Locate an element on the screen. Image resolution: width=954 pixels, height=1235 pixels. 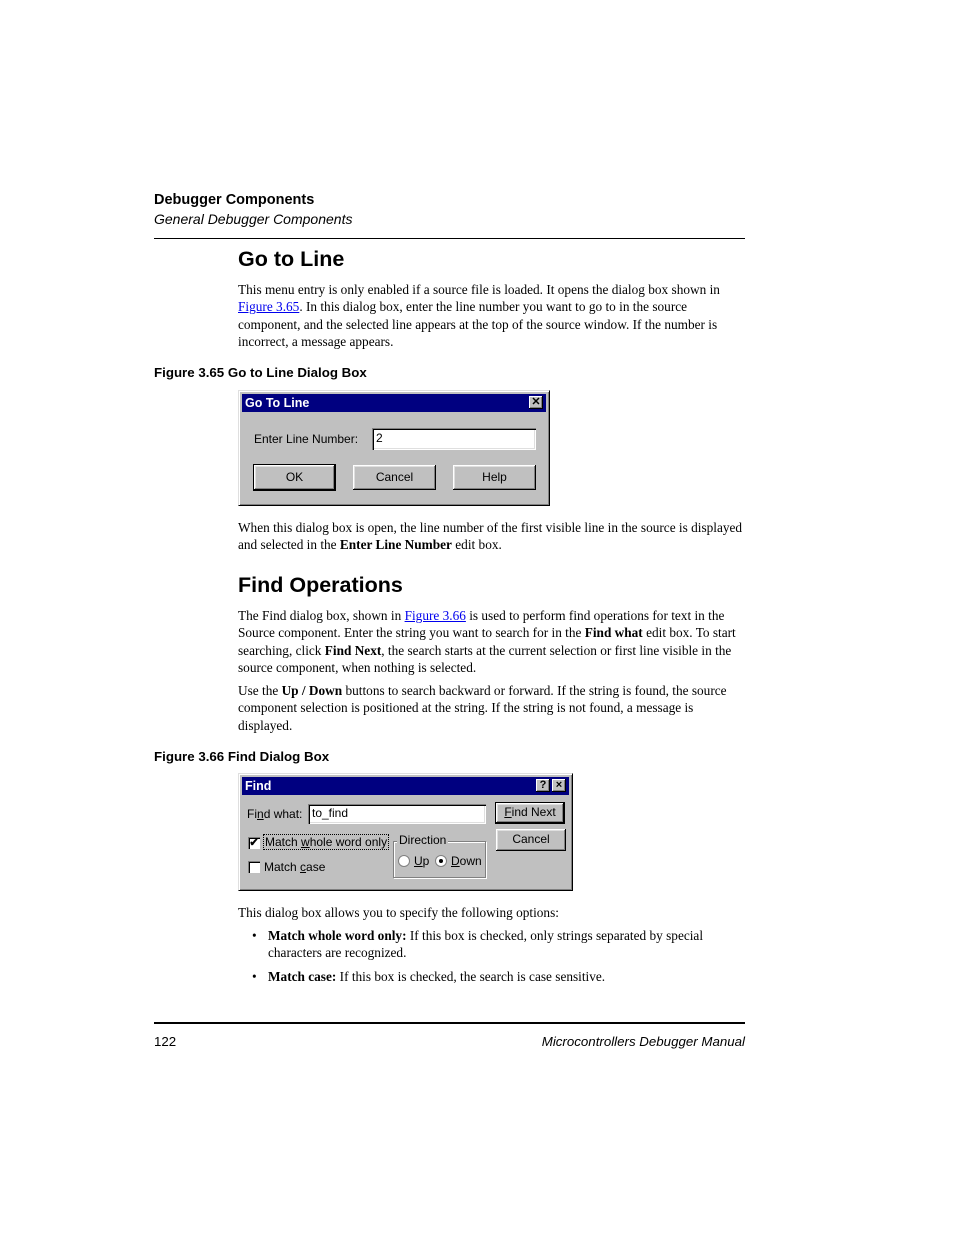
text: ase is located at coordinates (316, 867).